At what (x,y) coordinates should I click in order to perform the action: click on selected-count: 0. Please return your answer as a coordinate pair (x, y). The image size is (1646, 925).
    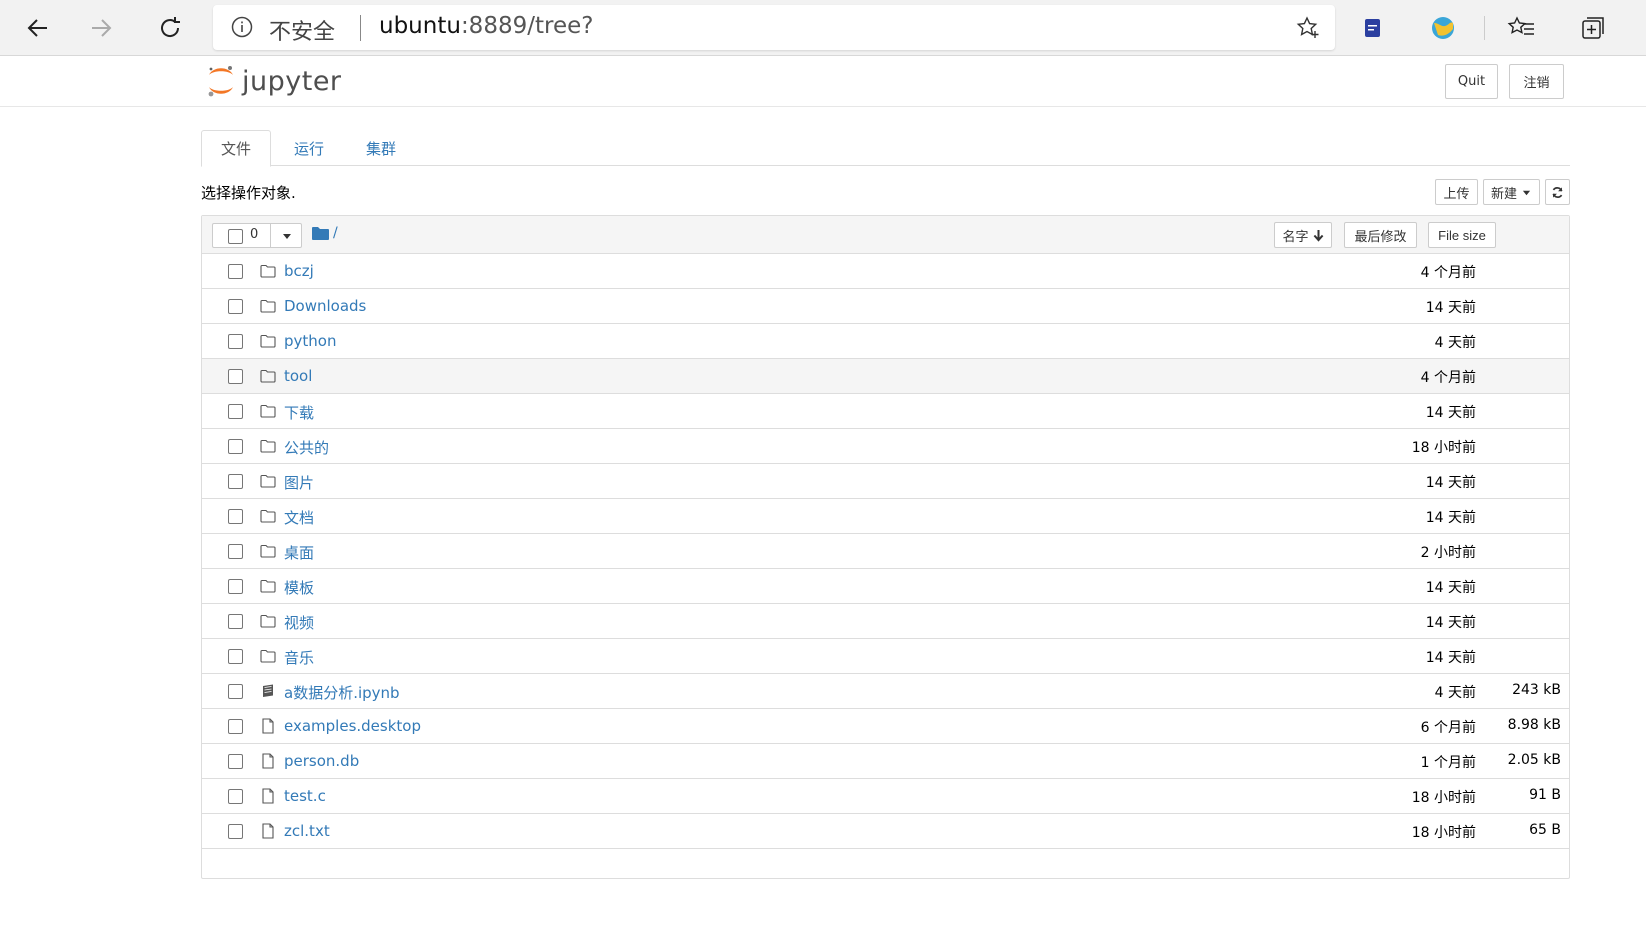
    Looking at the image, I should click on (254, 234).